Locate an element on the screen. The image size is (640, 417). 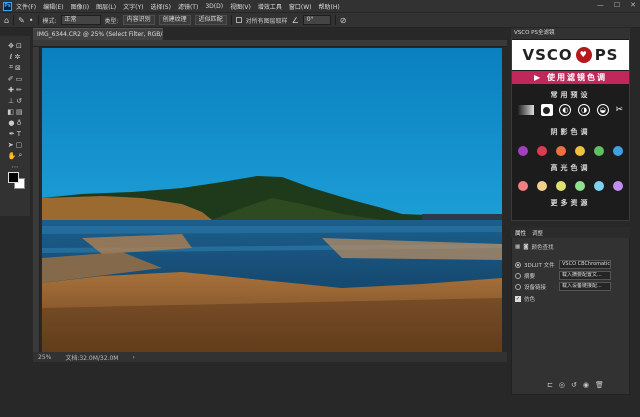
vignette-preset-icon is located at coordinates (546, 110).